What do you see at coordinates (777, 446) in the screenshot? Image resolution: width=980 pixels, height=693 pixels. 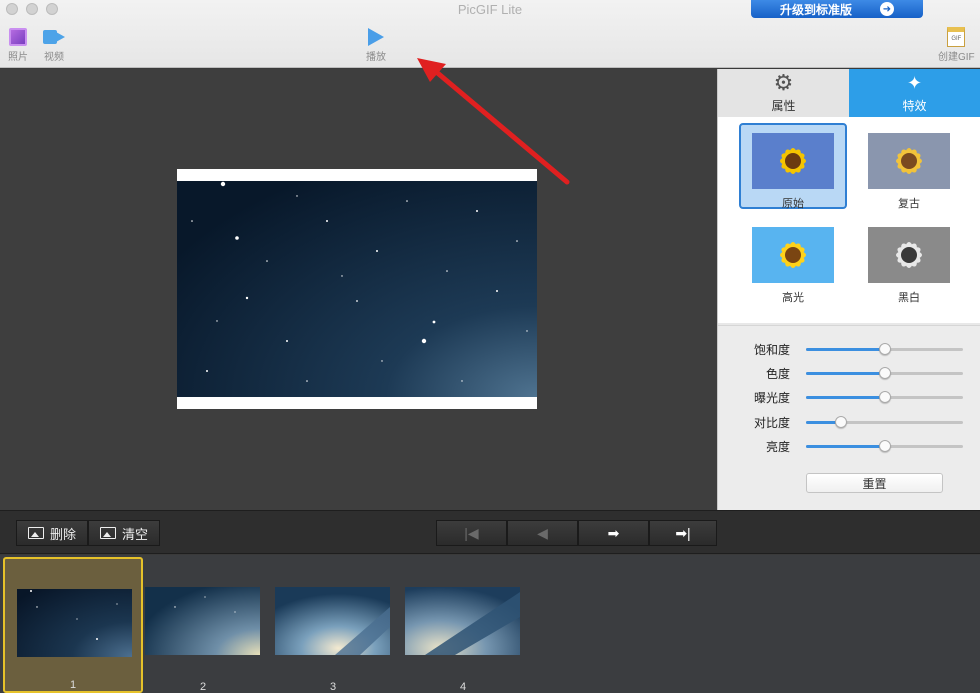 I see `slider-label: 亮度` at bounding box center [777, 446].